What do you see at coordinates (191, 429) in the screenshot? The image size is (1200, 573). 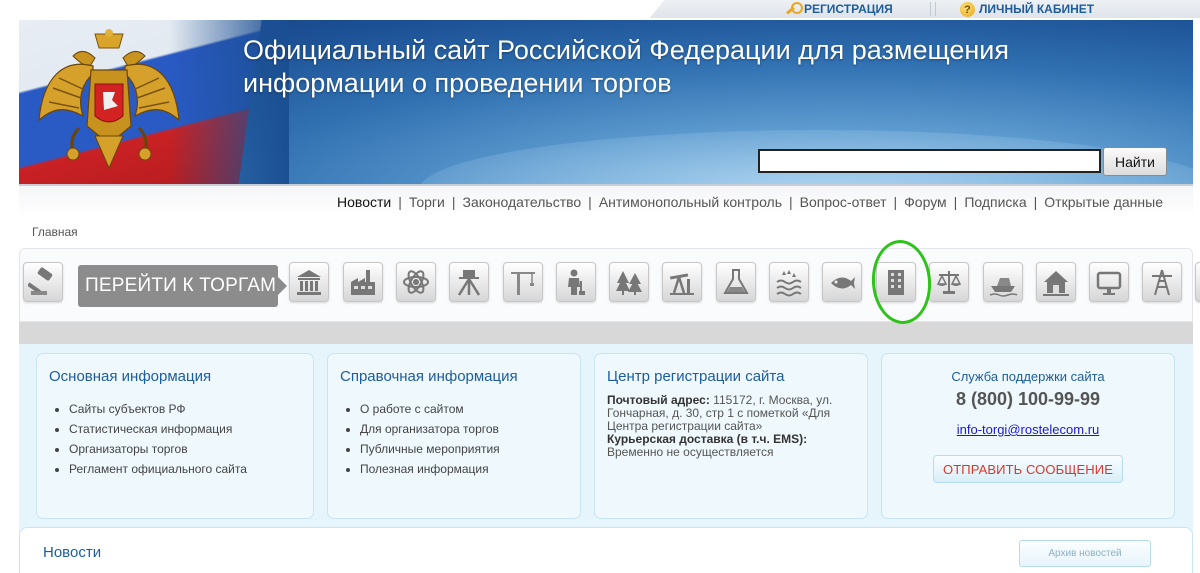 I see `list-item: Статистическая информация` at bounding box center [191, 429].